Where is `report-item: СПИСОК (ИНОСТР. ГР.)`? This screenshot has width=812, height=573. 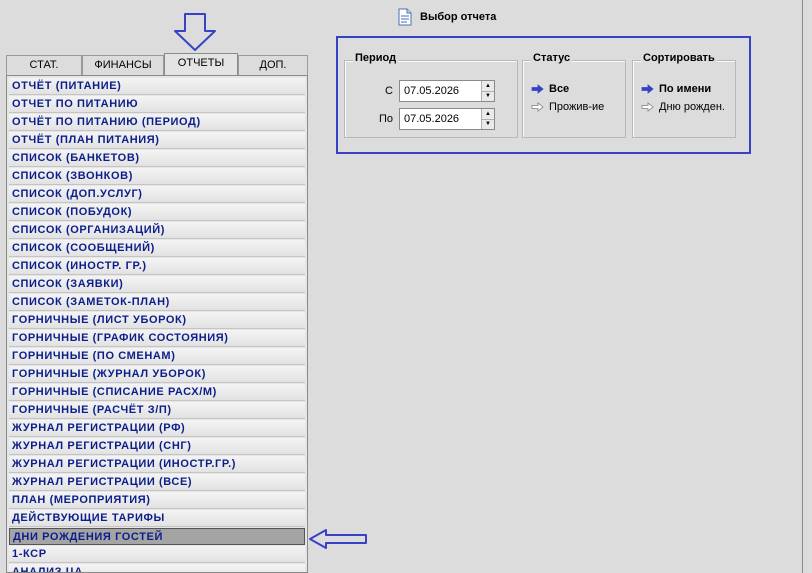
report-item: СПИСОК (ИНОСТР. ГР.) is located at coordinates (157, 266).